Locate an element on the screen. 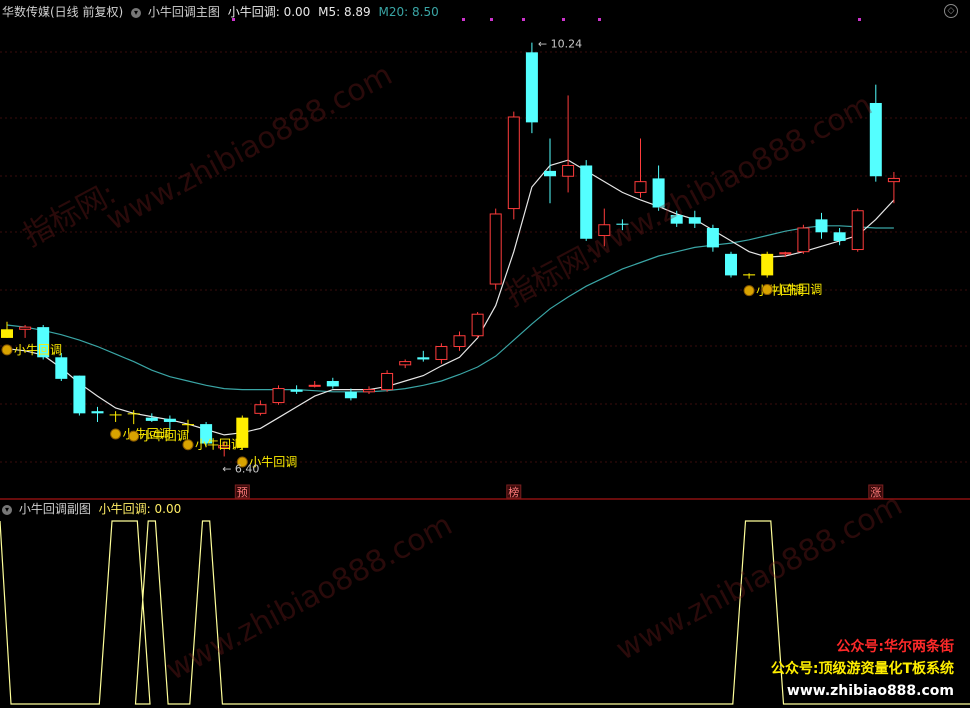 Image resolution: width=970 pixels, height=708 pixels. event-marker: 预 is located at coordinates (242, 491).